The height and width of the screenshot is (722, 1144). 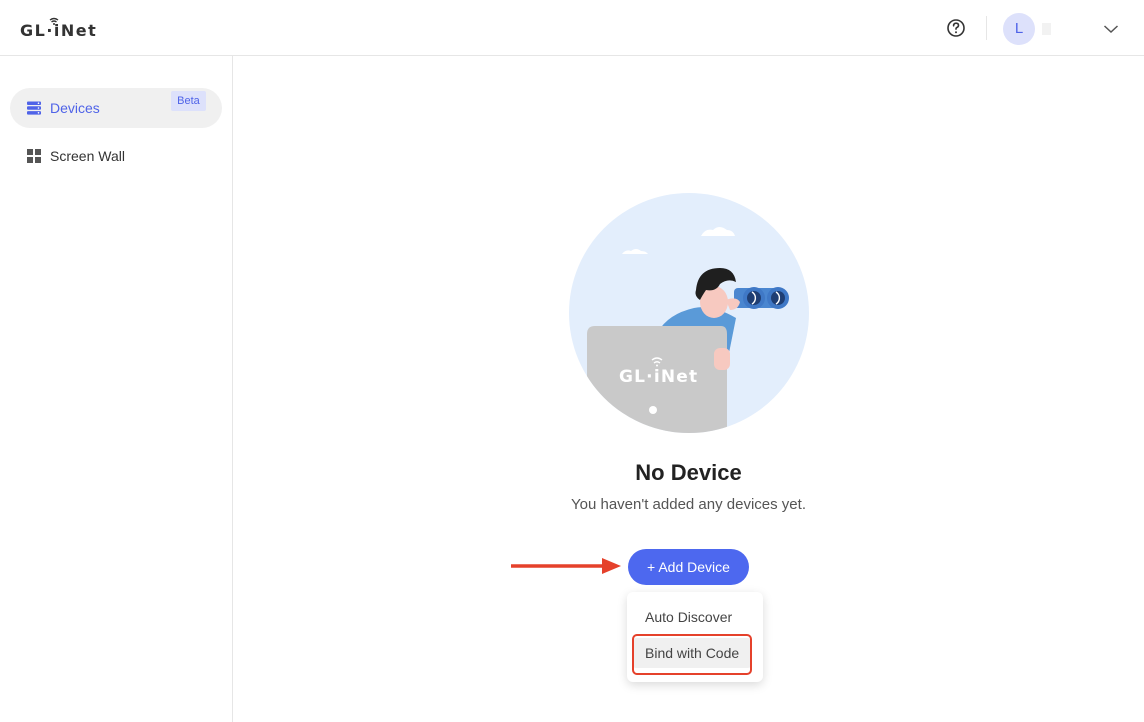 I want to click on empty-state-title-wrap: No Device, so click(x=572, y=473).